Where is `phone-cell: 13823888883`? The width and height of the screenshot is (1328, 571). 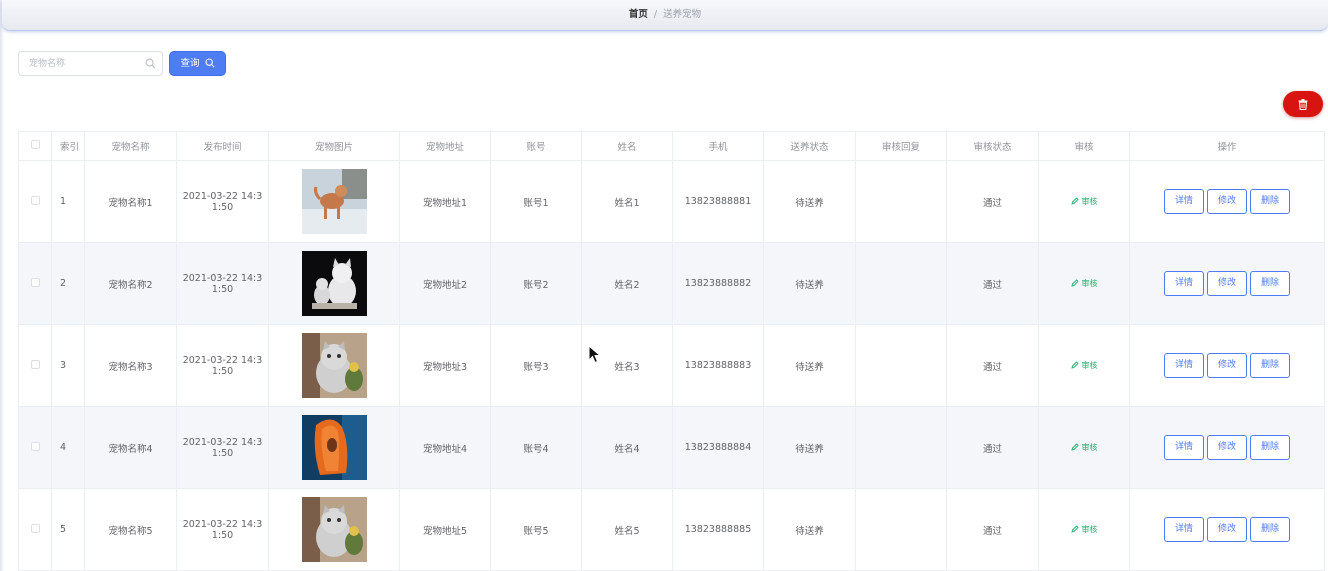 phone-cell: 13823888883 is located at coordinates (718, 365).